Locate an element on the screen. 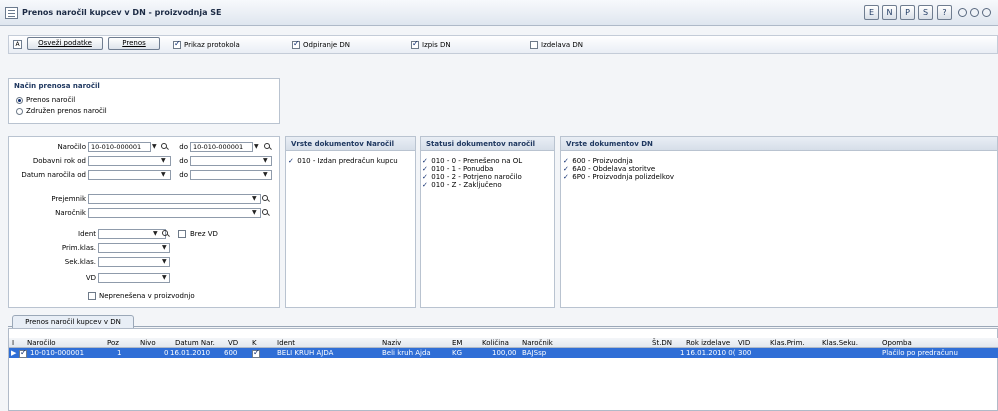  col-em: EM is located at coordinates (457, 343).